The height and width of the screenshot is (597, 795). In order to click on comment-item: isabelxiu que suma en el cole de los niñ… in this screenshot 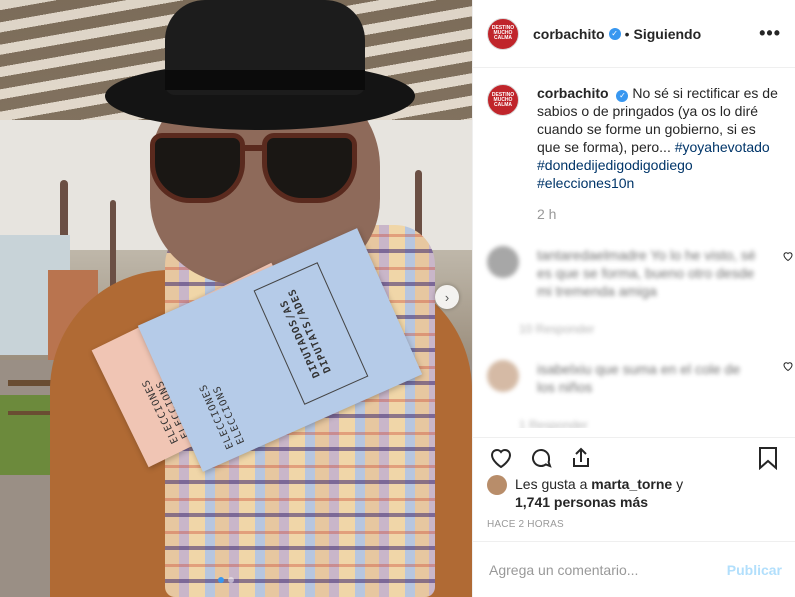, I will do `click(634, 394)`.